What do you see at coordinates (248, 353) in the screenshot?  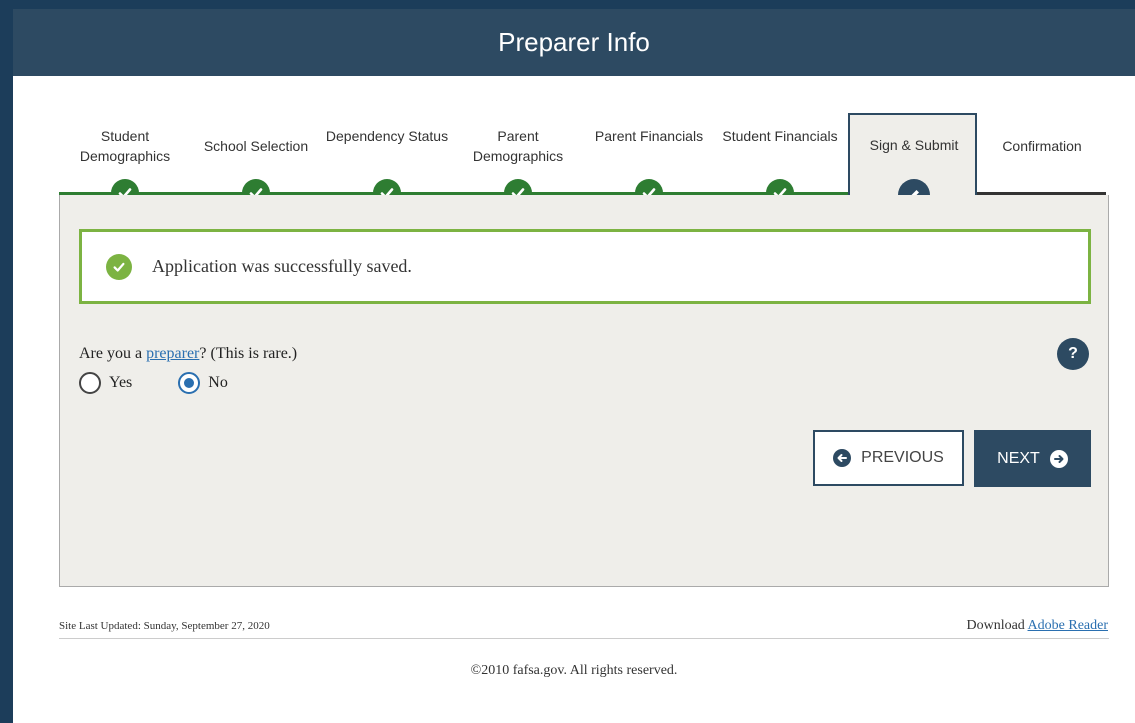 I see `question-suffix: ? (This is rare.)` at bounding box center [248, 353].